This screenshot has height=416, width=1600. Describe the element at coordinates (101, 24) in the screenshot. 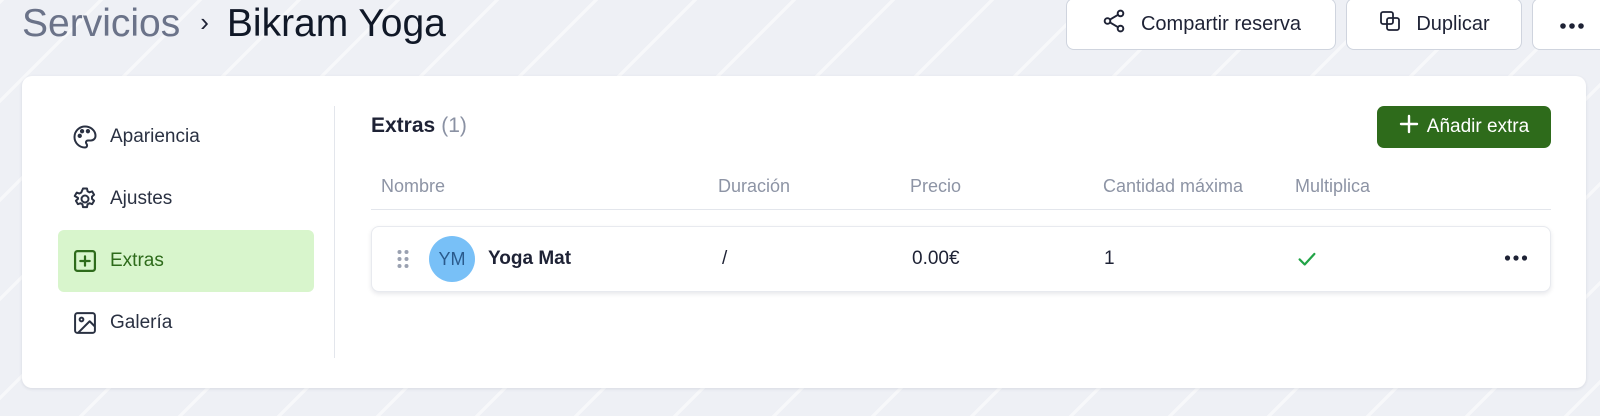

I see `breadcrumb-root-link: Servicios` at that location.